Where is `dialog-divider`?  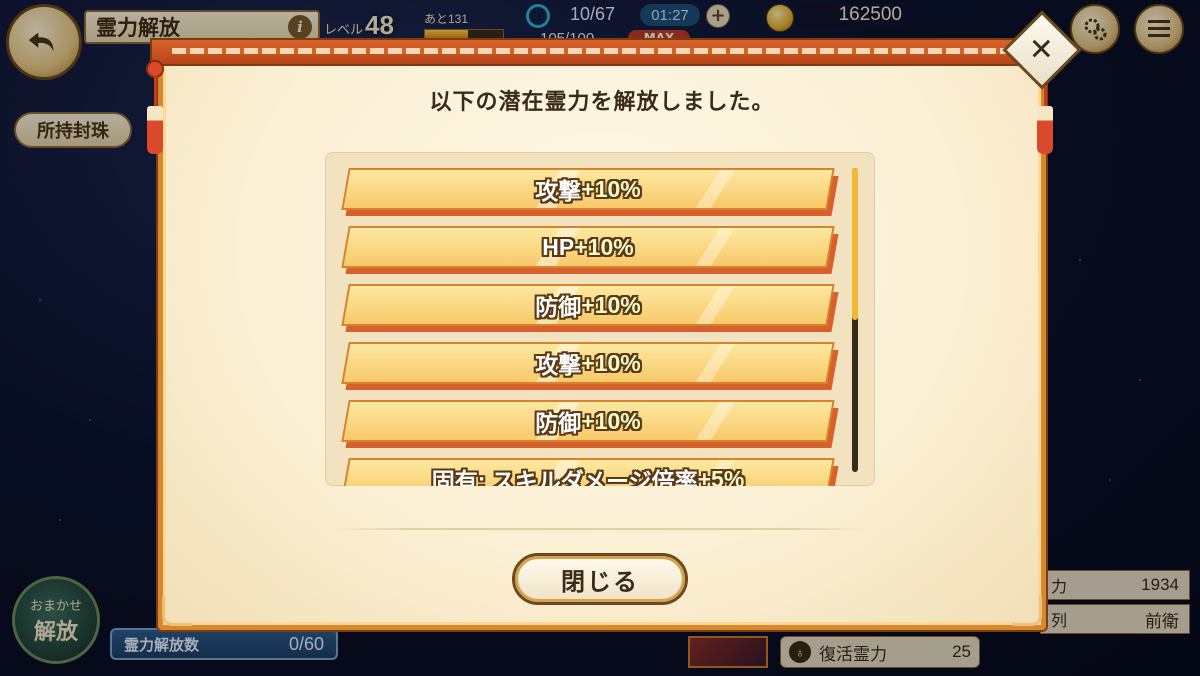 dialog-divider is located at coordinates (600, 529).